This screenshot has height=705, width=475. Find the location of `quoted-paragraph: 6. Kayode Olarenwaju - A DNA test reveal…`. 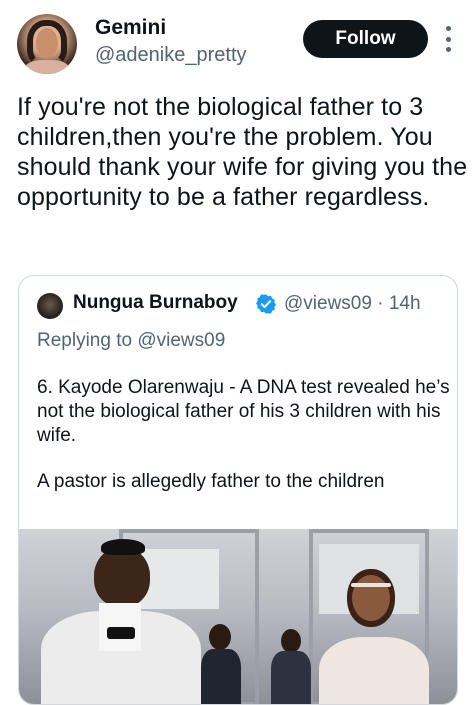

quoted-paragraph: 6. Kayode Olarenwaju - A DNA test reveal… is located at coordinates (243, 411).